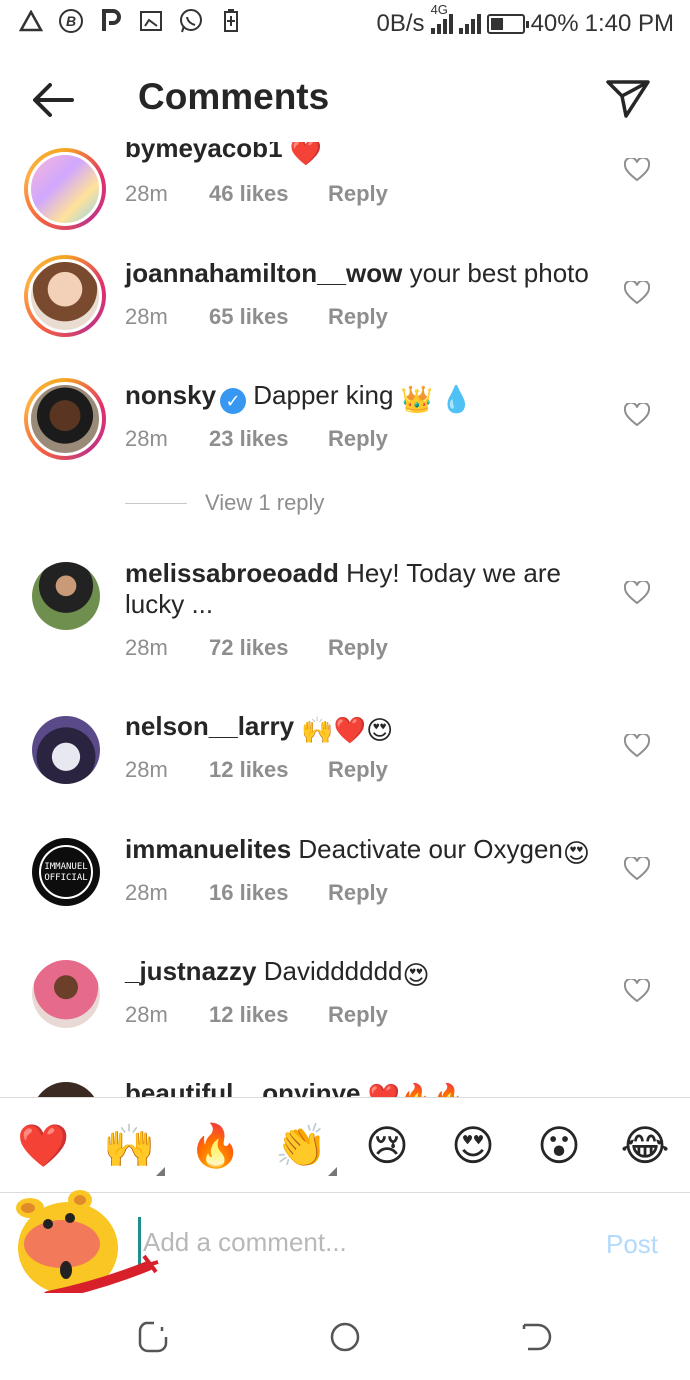 This screenshot has width=690, height=1380. What do you see at coordinates (473, 1146) in the screenshot?
I see `emoji-heart-eyes-button: 😍` at bounding box center [473, 1146].